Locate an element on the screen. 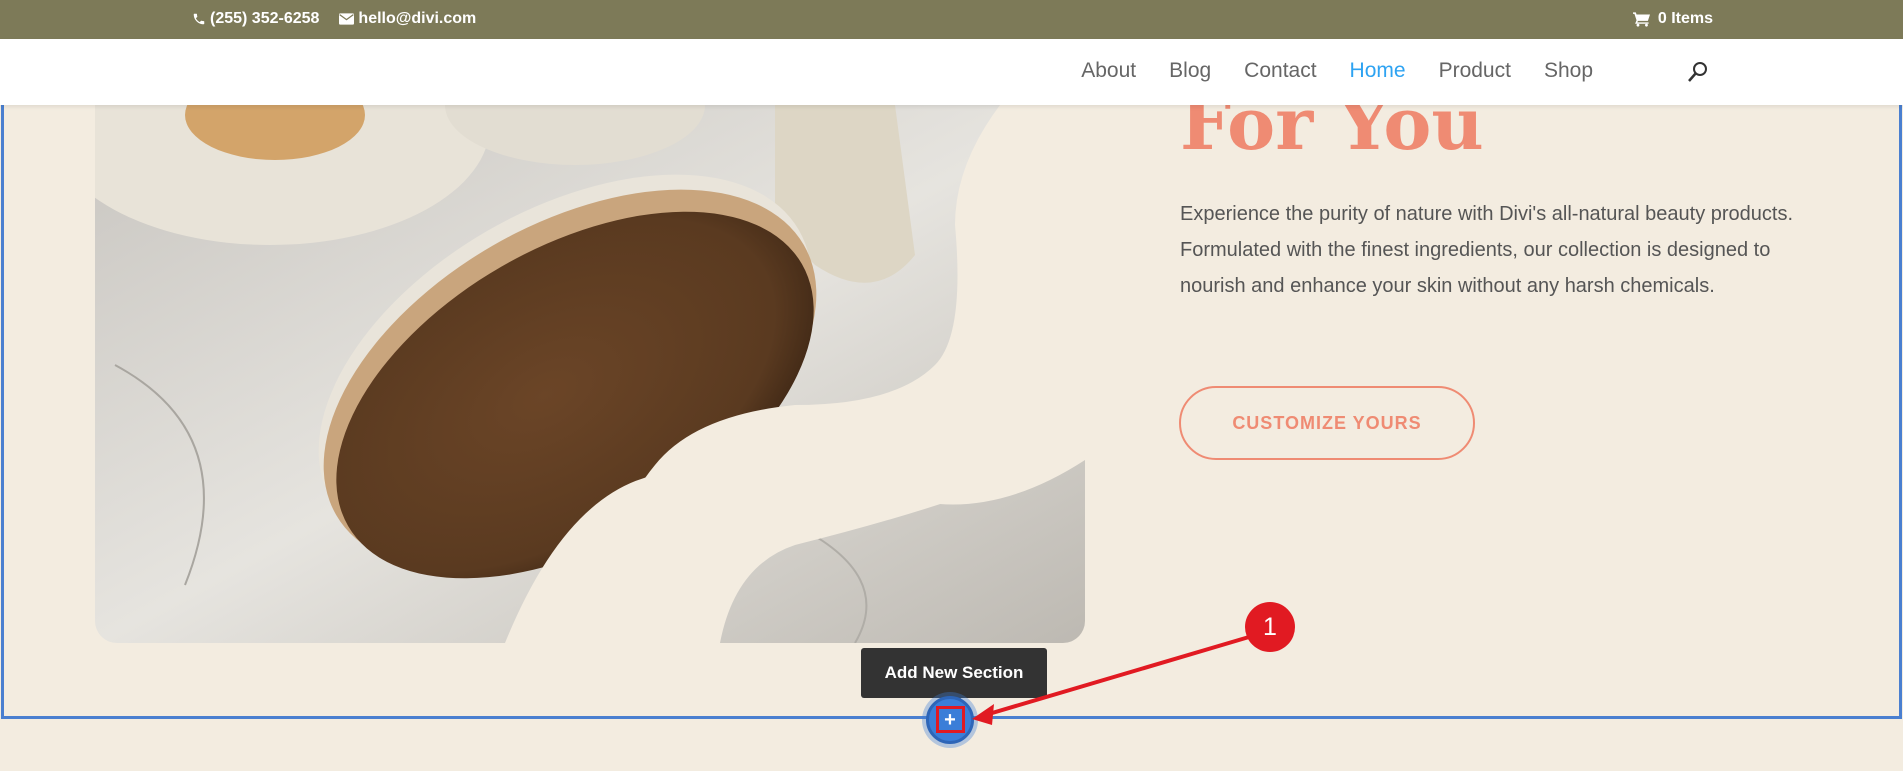 This screenshot has width=1903, height=771. nav-menu: About Blog Contact Home Product Shop is located at coordinates (1337, 71).